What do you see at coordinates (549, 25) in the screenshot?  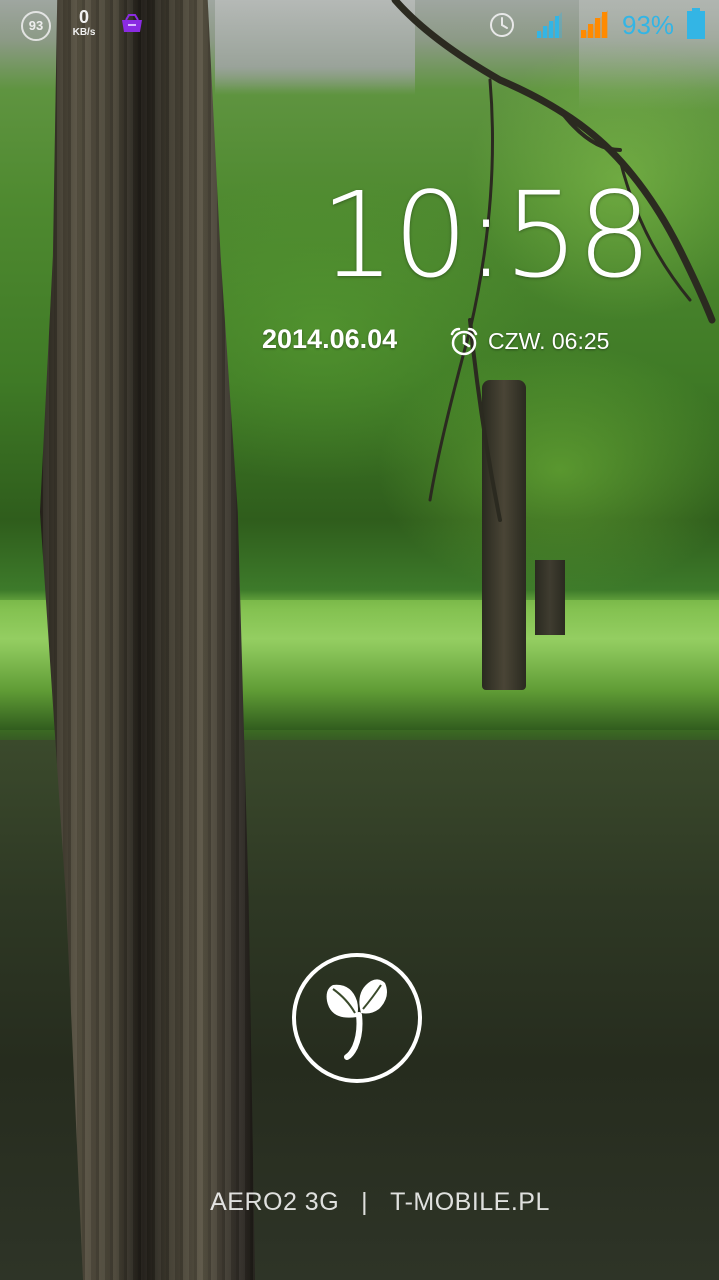 I see `signal-sim1-icon` at bounding box center [549, 25].